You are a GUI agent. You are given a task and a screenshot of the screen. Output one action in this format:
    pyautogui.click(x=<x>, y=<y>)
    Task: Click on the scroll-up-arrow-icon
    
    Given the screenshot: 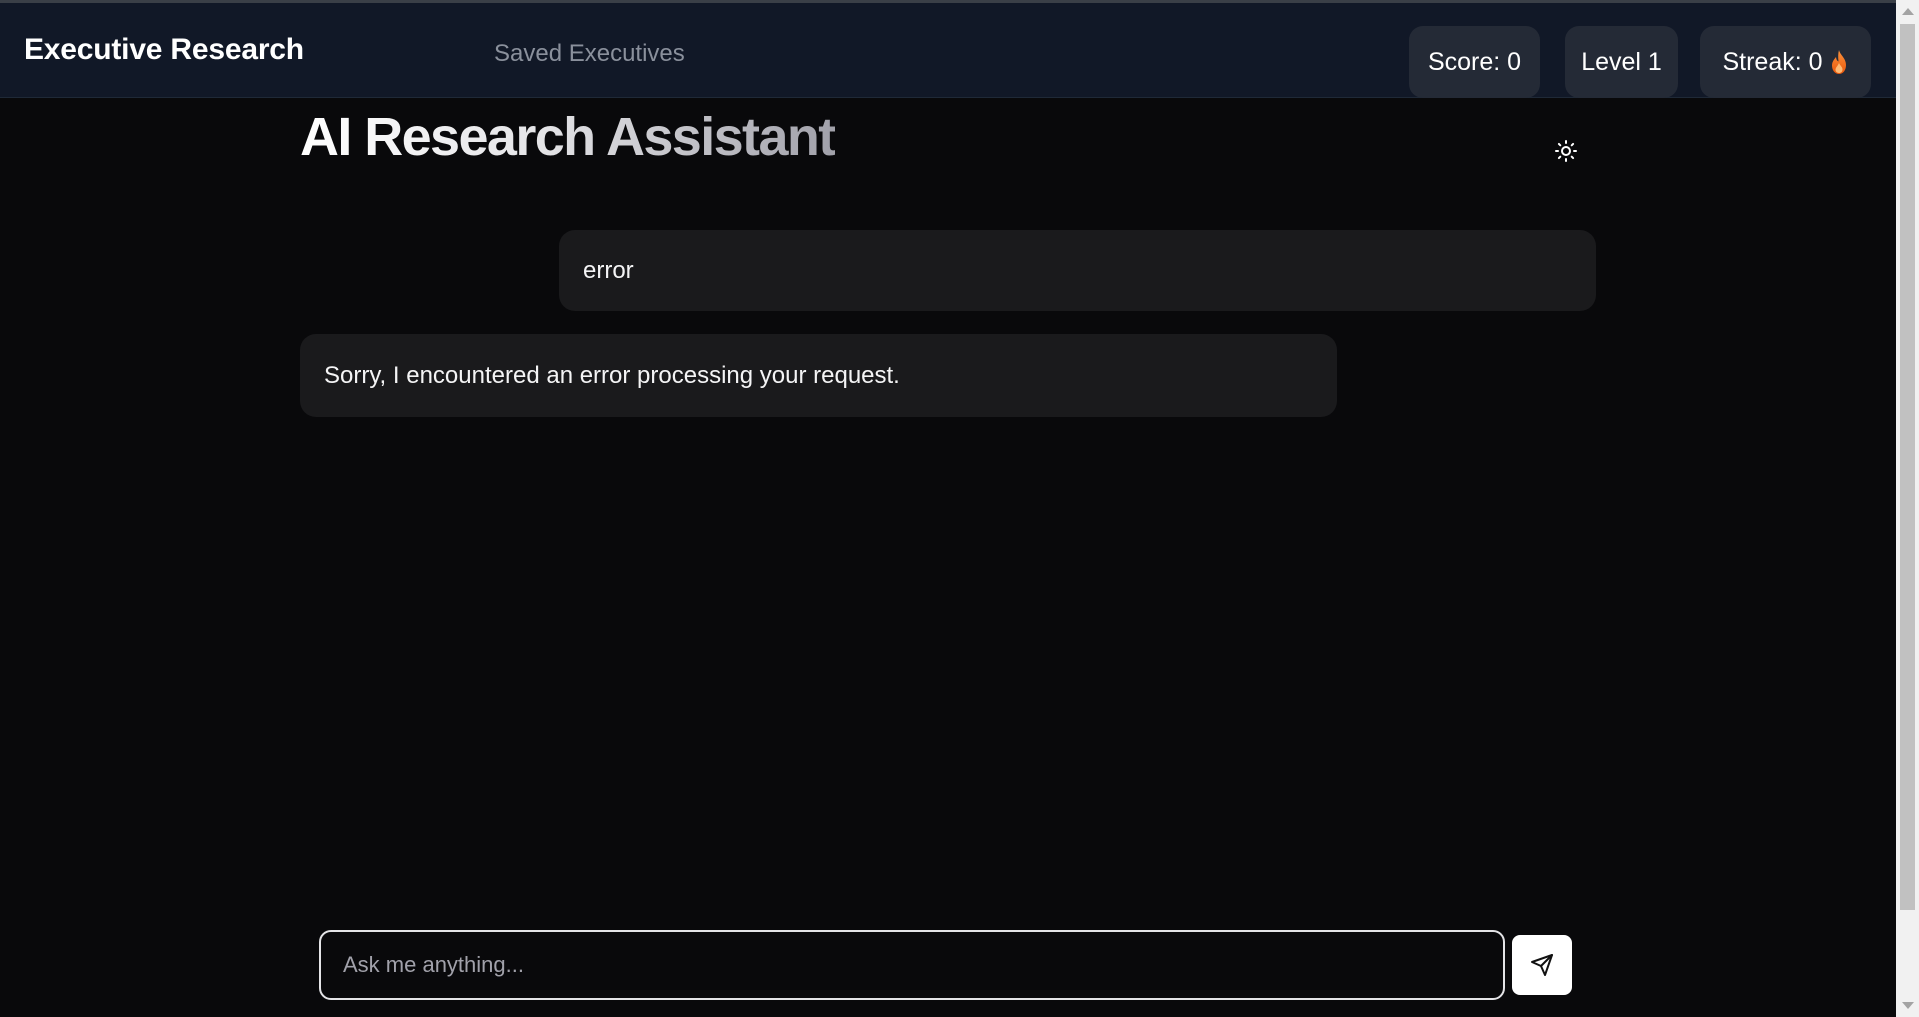 What is the action you would take?
    pyautogui.click(x=1908, y=11)
    